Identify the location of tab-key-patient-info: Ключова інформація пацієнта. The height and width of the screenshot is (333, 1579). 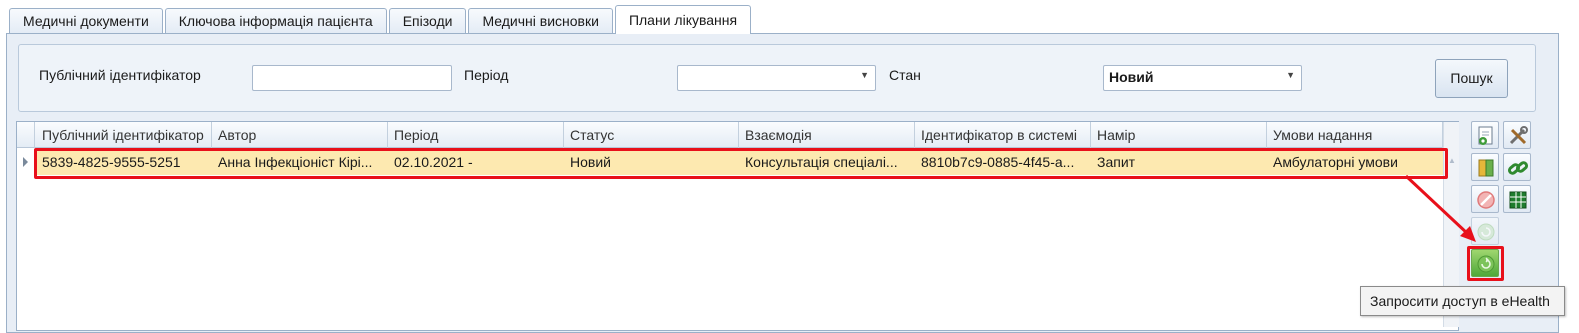
(275, 21).